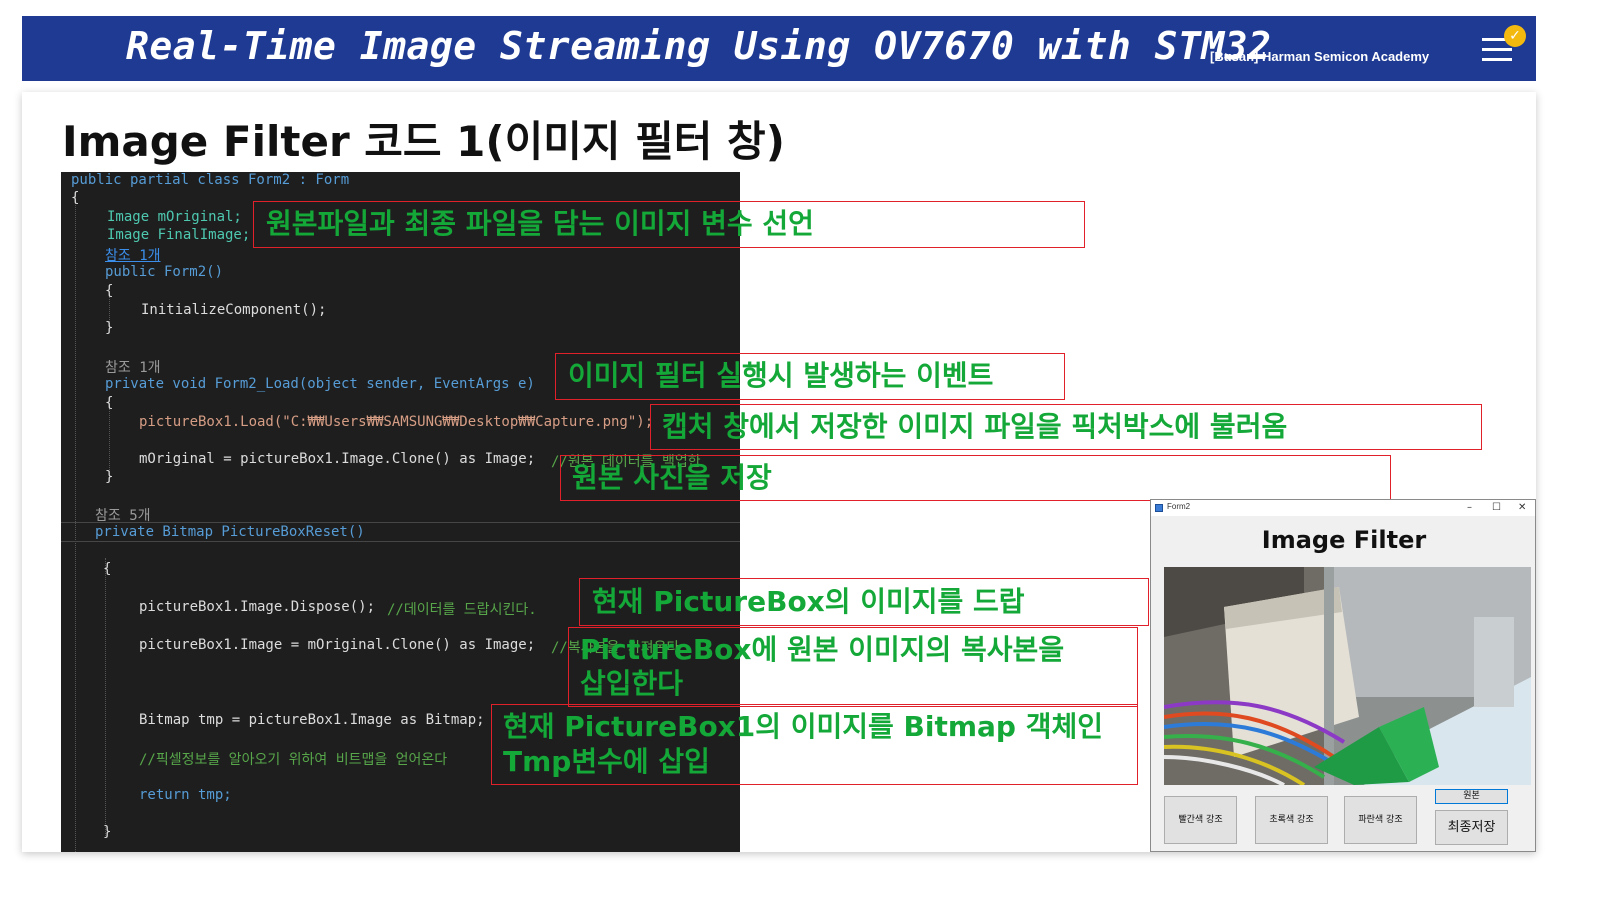  Describe the element at coordinates (1343, 508) in the screenshot. I see `form-titlebar: Form2 – ☐ ✕` at that location.